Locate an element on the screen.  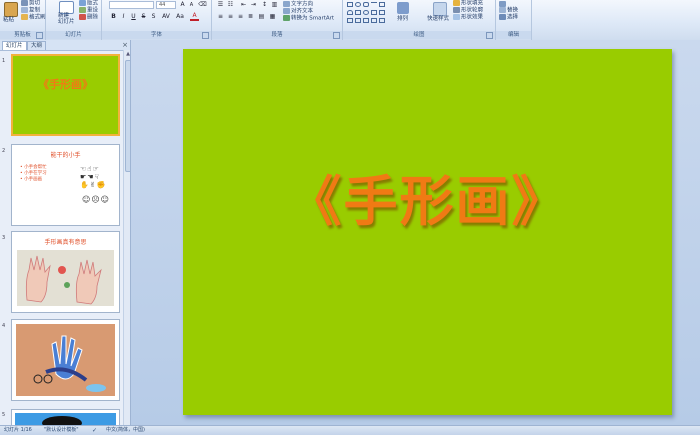
select-button: 选择 is located at coordinates (508, 18).